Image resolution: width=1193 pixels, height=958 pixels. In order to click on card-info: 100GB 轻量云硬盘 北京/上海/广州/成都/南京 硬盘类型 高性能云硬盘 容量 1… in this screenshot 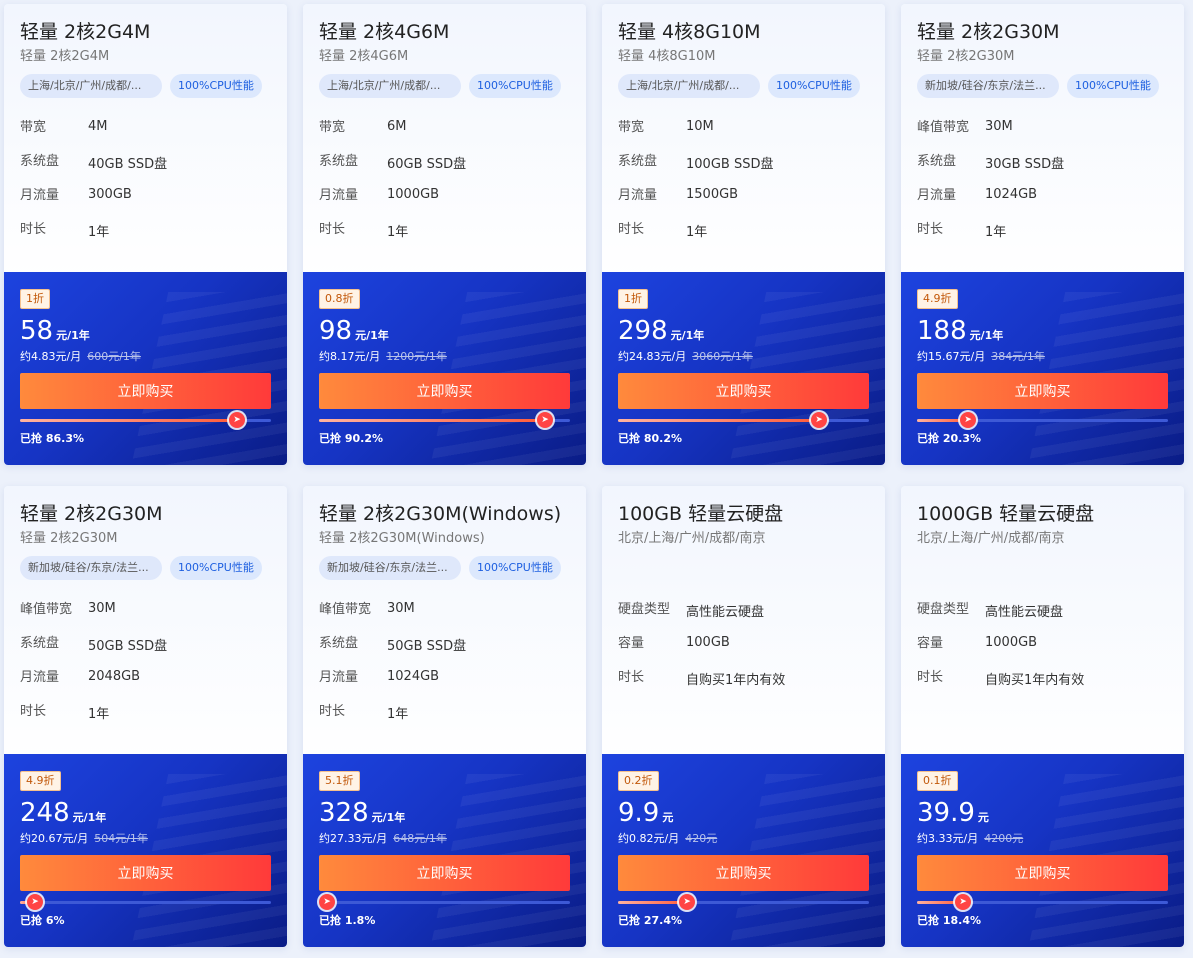, I will do `click(743, 620)`.